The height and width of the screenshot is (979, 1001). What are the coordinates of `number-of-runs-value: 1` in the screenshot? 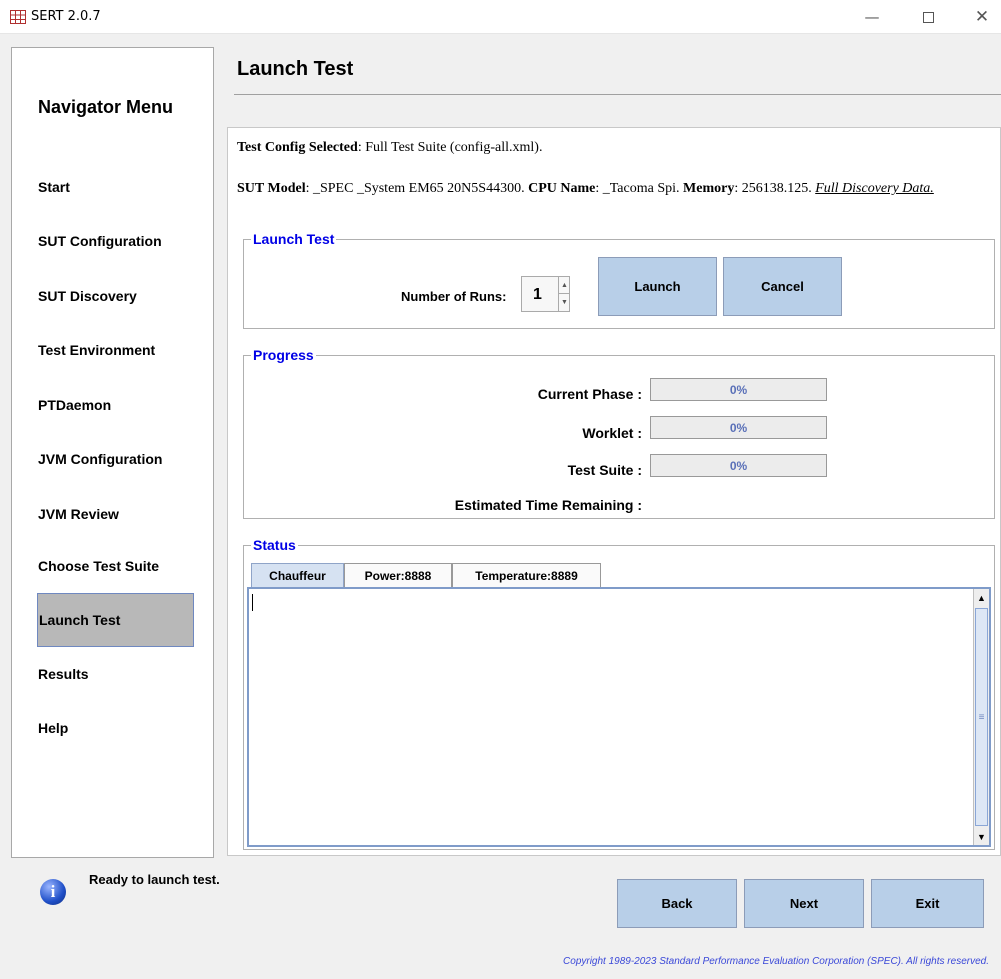 It's located at (537, 294).